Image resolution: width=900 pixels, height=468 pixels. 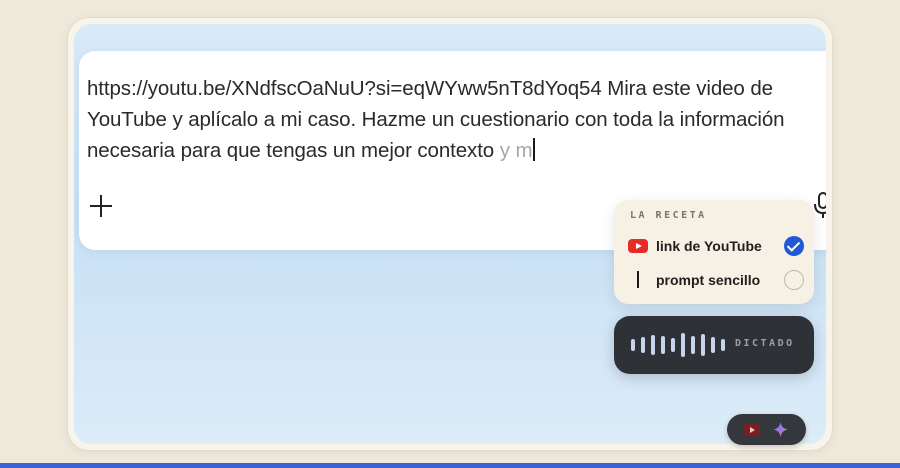 I want to click on unchecked-circle-icon, so click(x=794, y=280).